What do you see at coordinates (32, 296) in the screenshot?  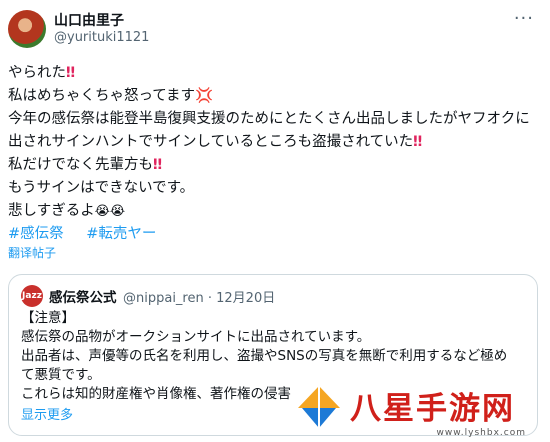 I see `quoted-account-logo: Jazz` at bounding box center [32, 296].